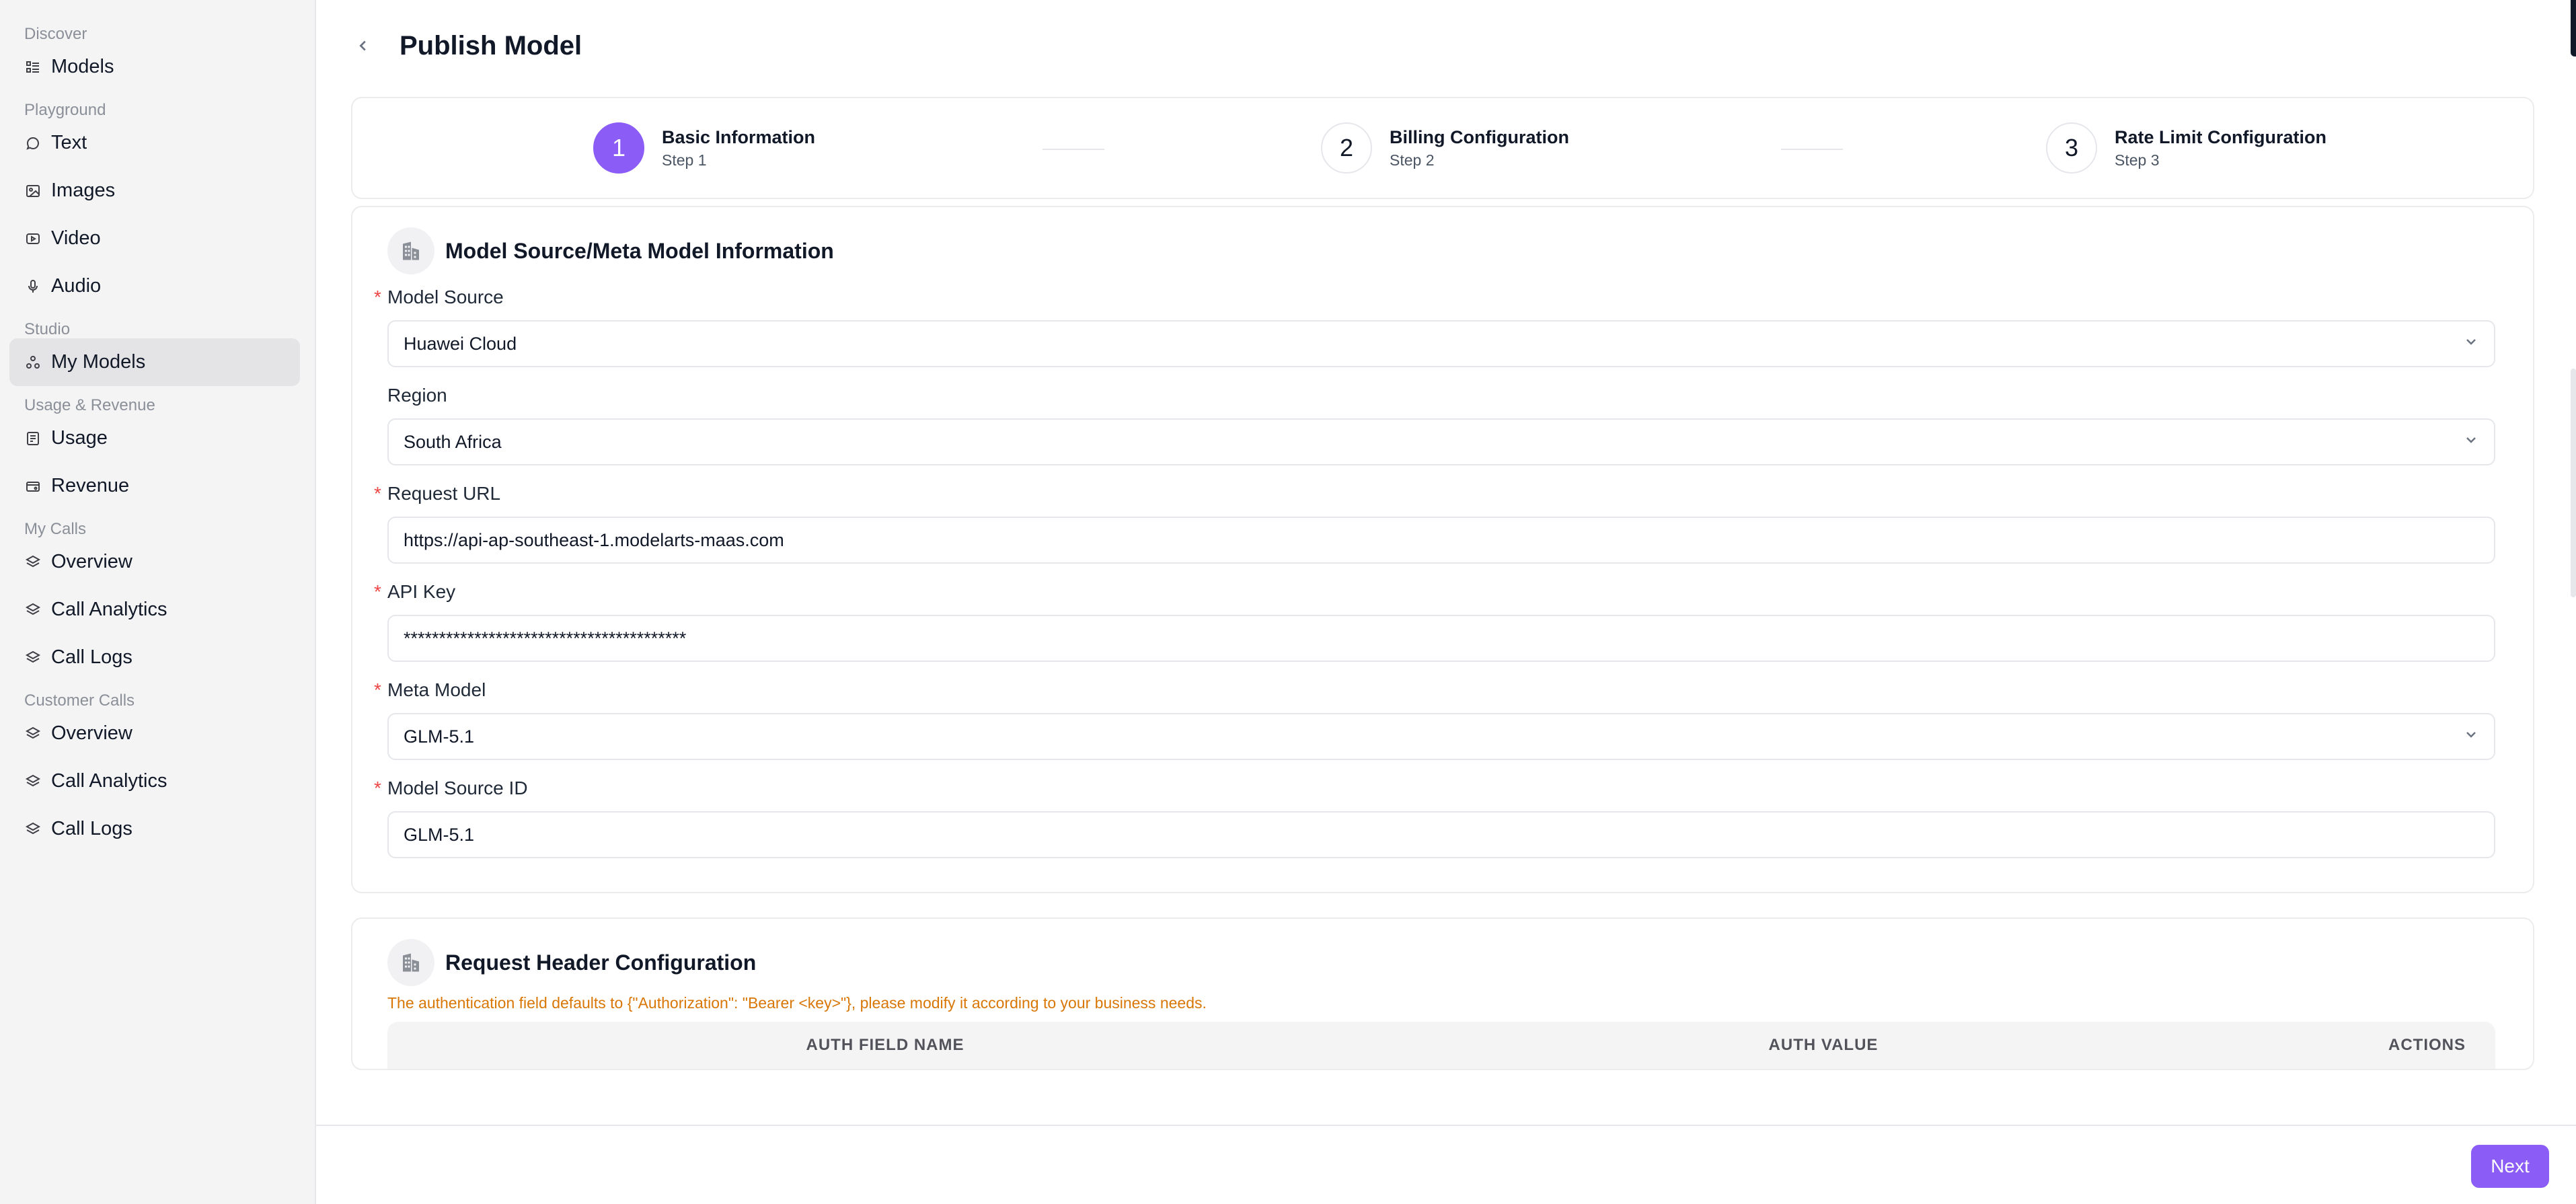 This screenshot has height=1204, width=2576. I want to click on request-url-input-wrap, so click(1441, 540).